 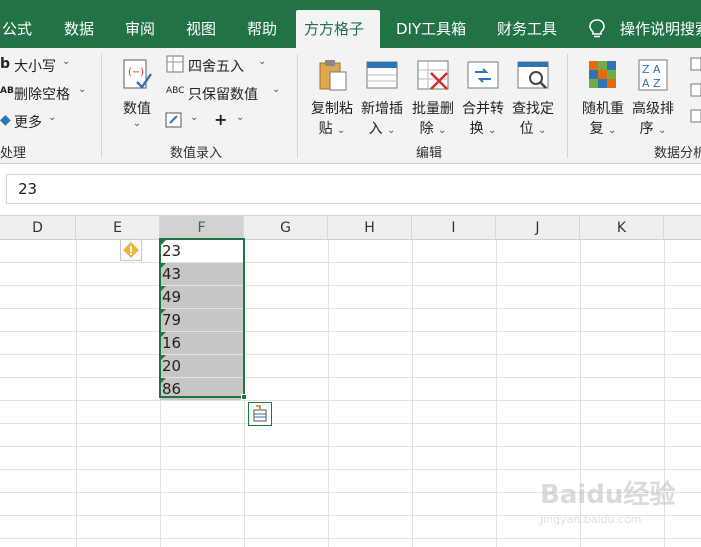 What do you see at coordinates (483, 75) in the screenshot?
I see `merge-convert-icon` at bounding box center [483, 75].